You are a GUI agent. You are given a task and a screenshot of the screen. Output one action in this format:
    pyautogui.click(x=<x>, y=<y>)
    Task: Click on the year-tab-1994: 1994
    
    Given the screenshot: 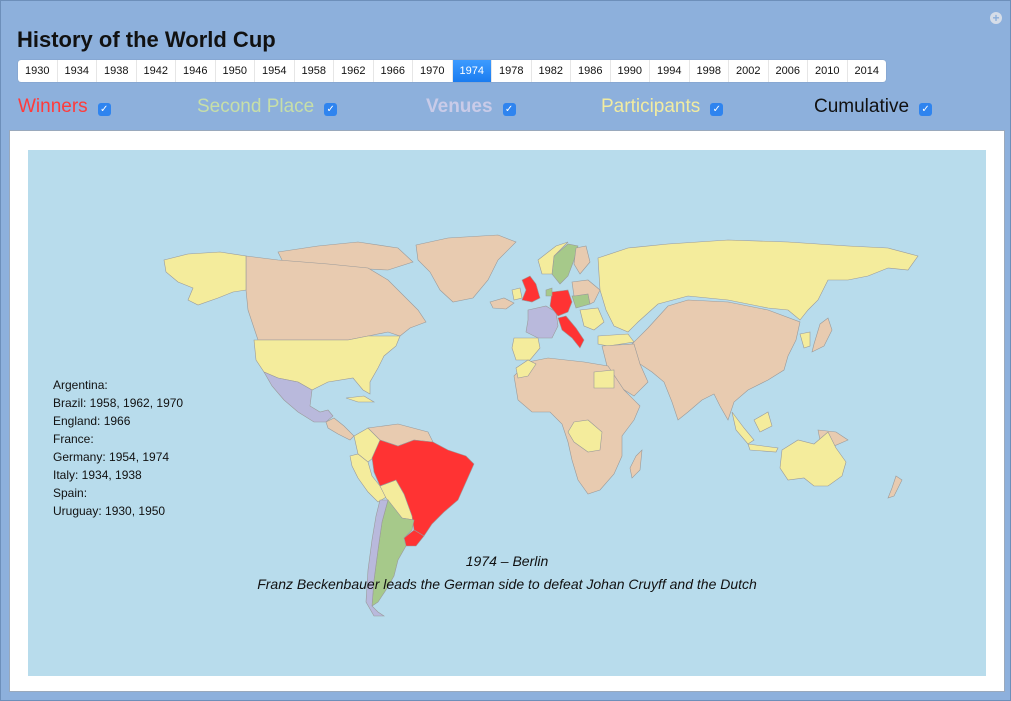 What is the action you would take?
    pyautogui.click(x=670, y=71)
    